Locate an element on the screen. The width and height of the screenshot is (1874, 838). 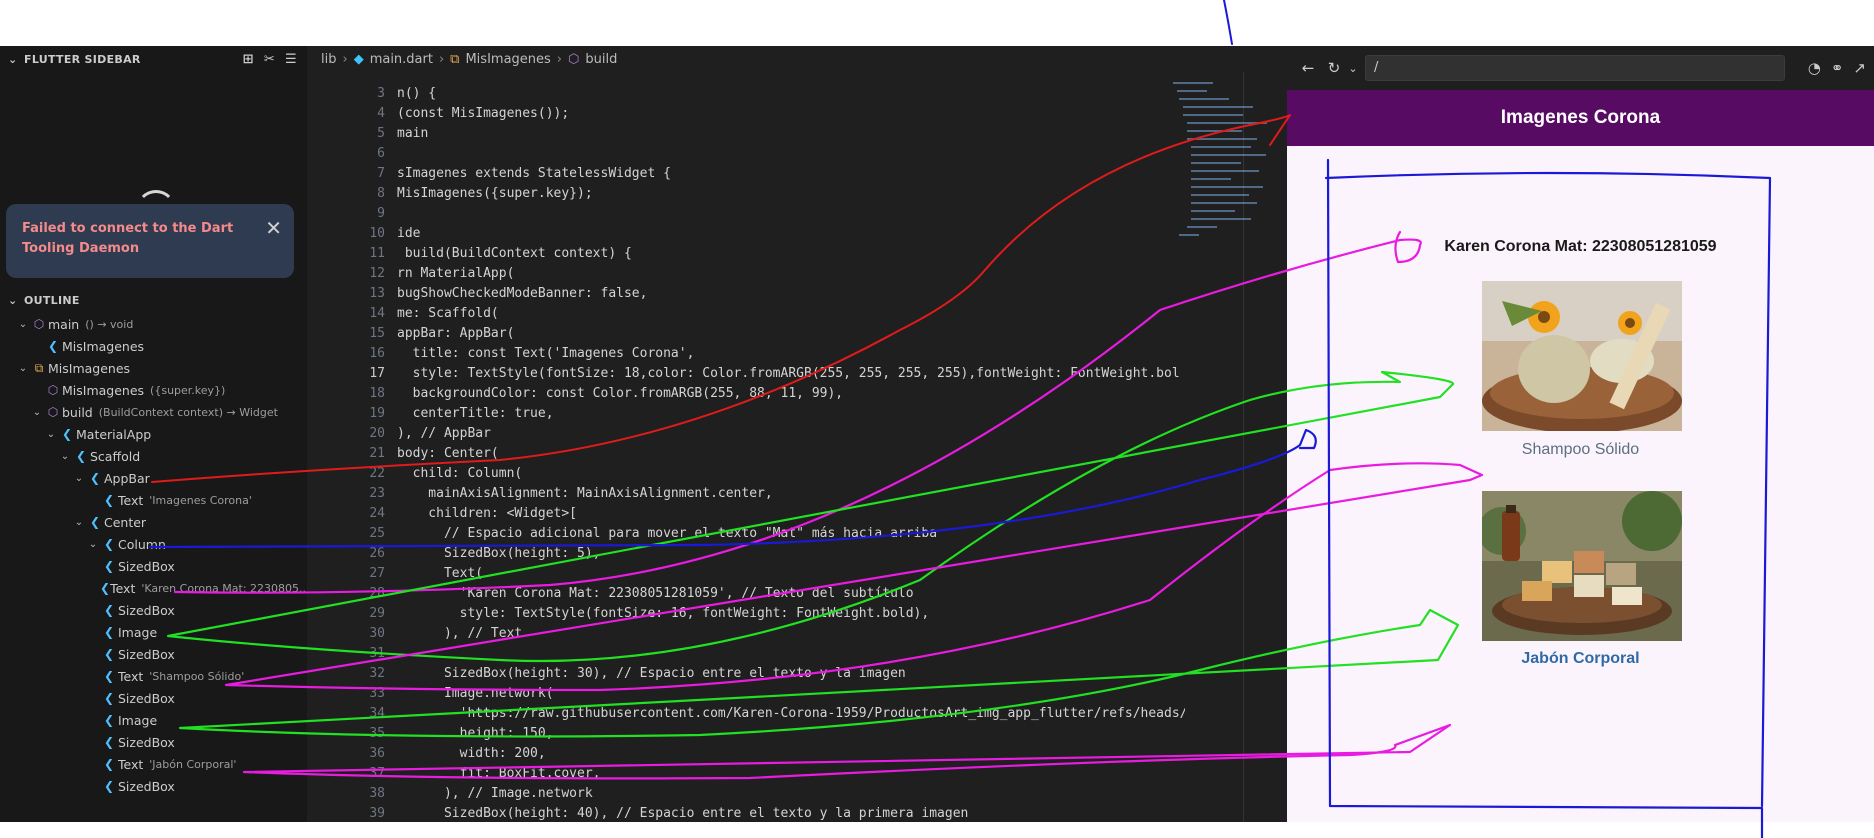
code-line: 37 fit: BoxFit.cover, is located at coordinates (797, 774).